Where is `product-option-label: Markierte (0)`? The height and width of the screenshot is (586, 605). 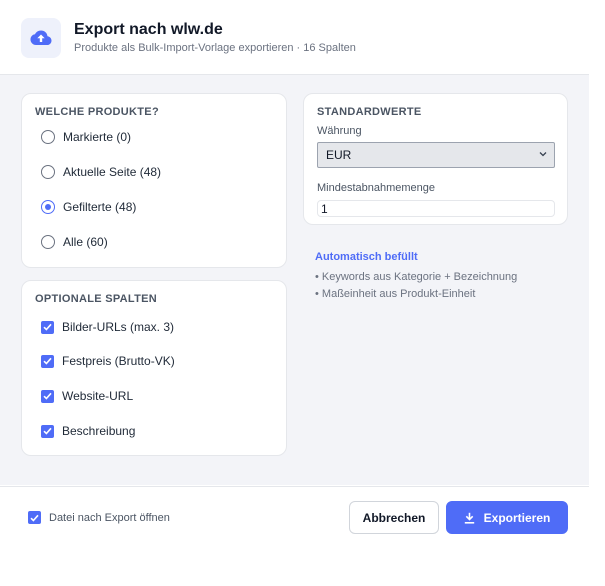 product-option-label: Markierte (0) is located at coordinates (97, 137).